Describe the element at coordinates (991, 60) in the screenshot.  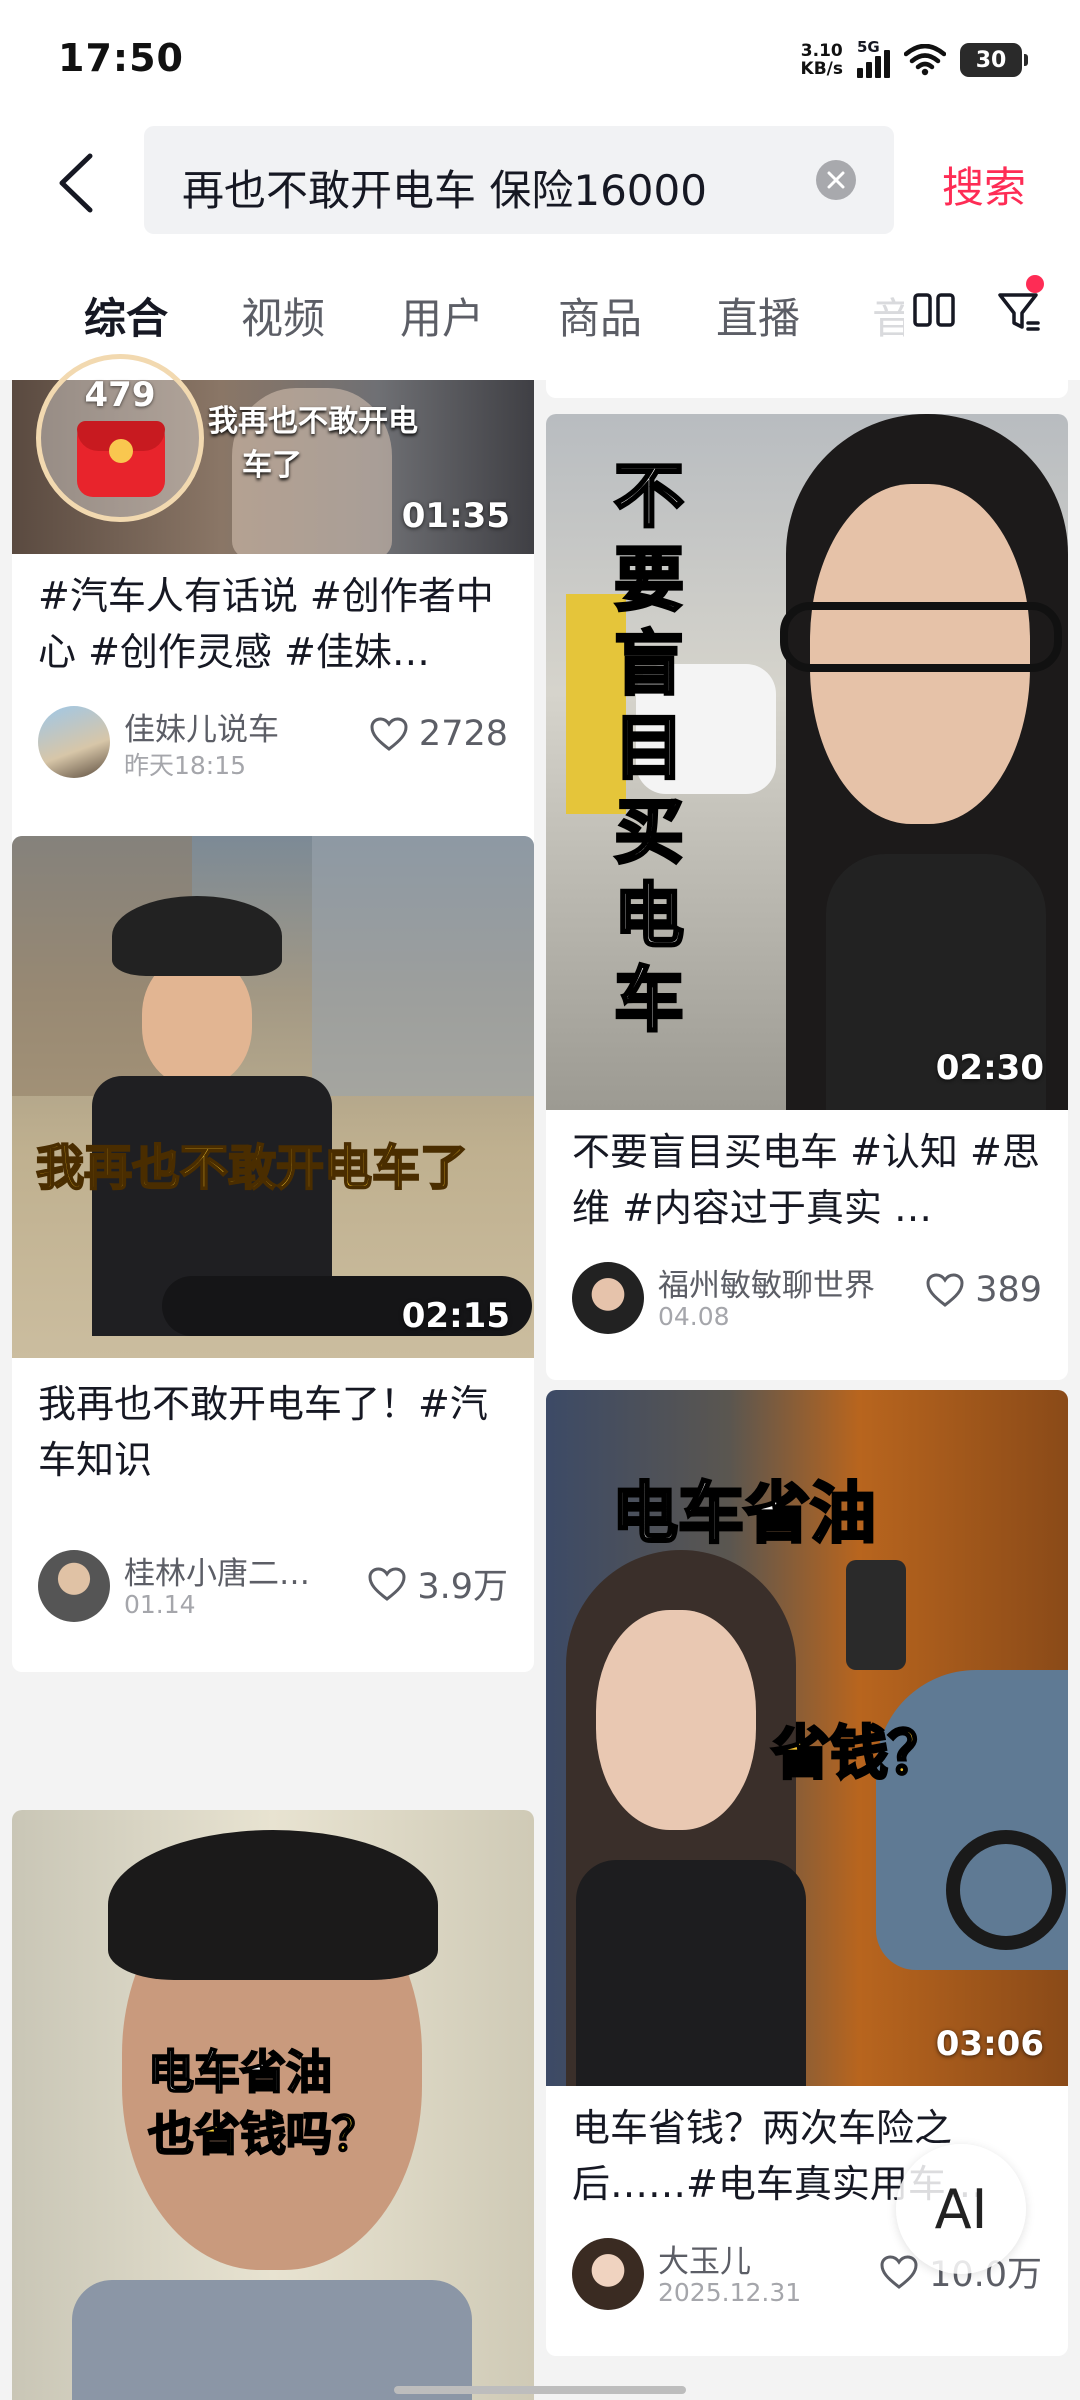
I see `battery-level: 30` at that location.